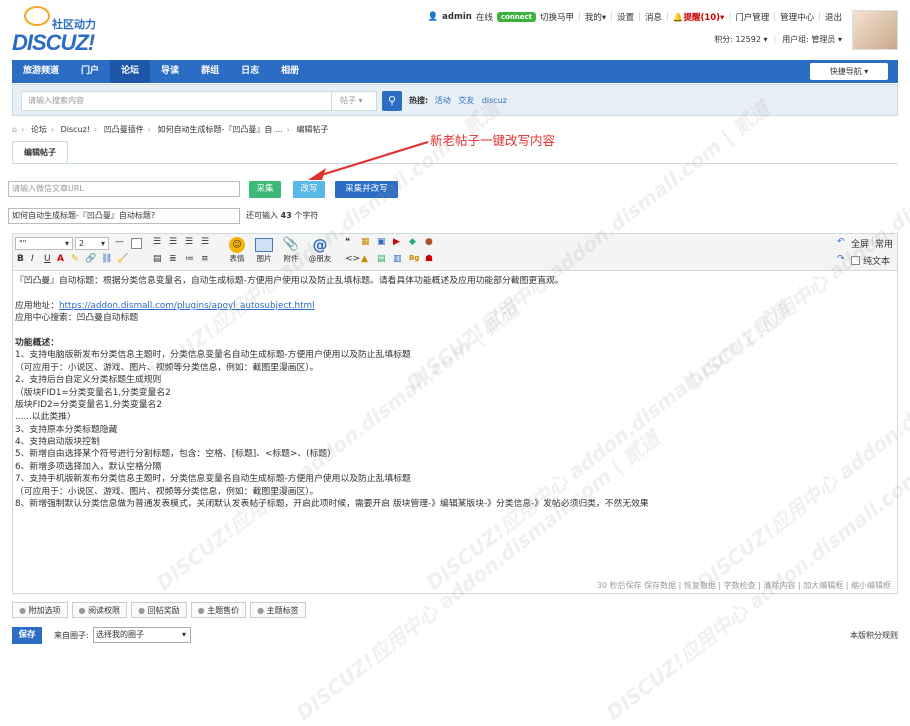 The width and height of the screenshot is (910, 726). What do you see at coordinates (557, 17) in the screenshot?
I see `switch-identity-link: 切换马甲` at bounding box center [557, 17].